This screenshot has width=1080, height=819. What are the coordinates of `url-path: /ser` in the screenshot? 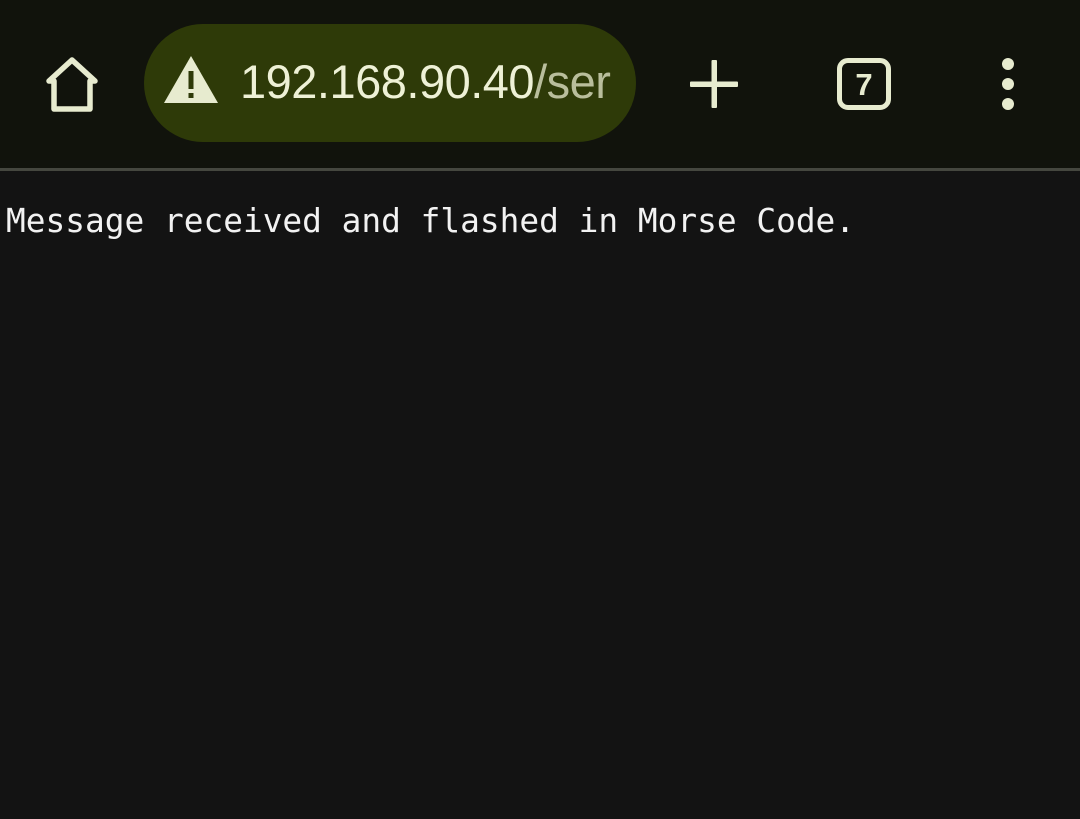 It's located at (572, 81).